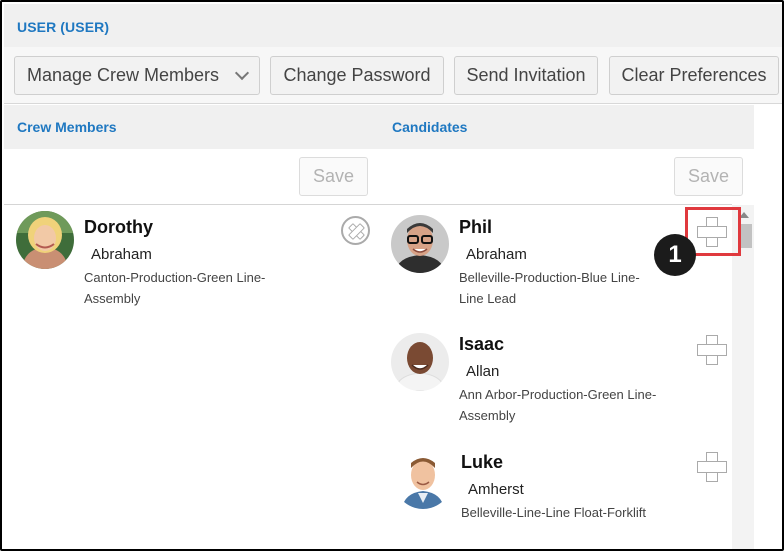 The width and height of the screenshot is (784, 551). I want to click on candidate-first-name: Phil, so click(476, 227).